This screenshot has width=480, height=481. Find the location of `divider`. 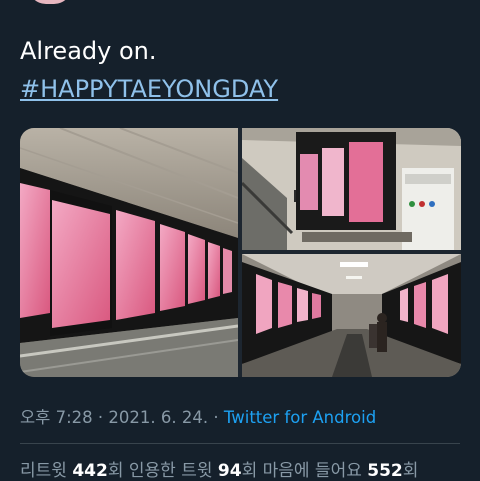

divider is located at coordinates (240, 443).